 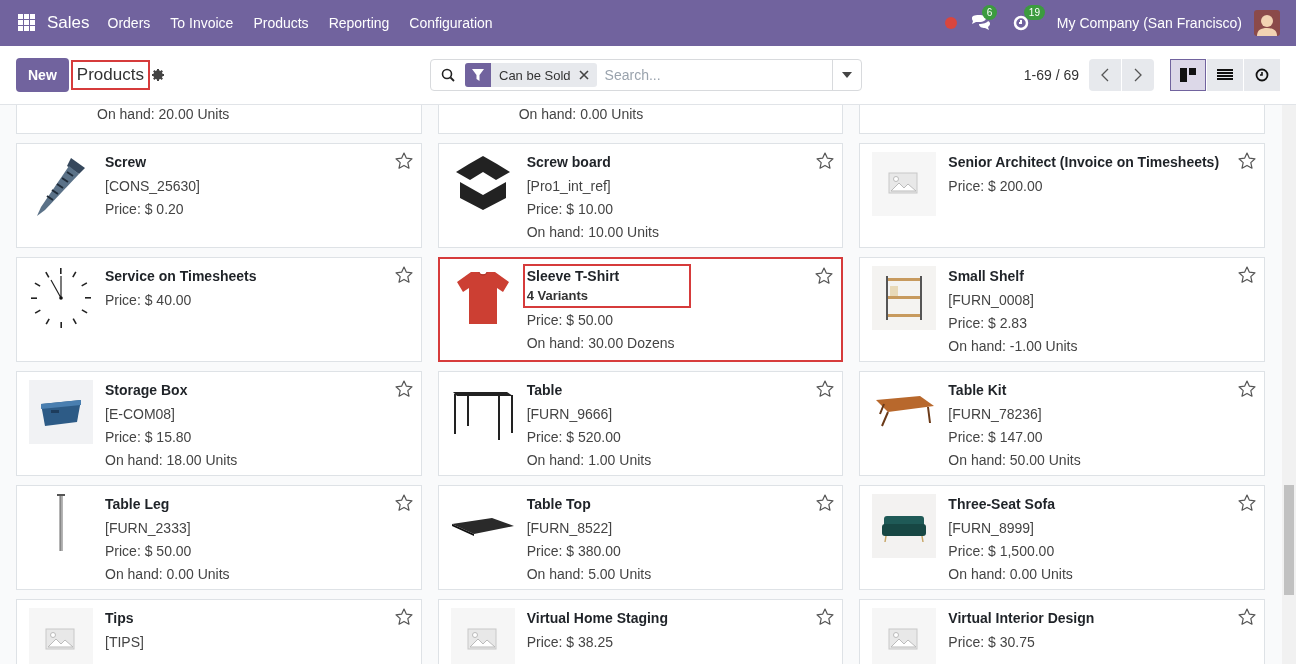 What do you see at coordinates (1002, 551) in the screenshot?
I see `price-text: Price: $ 1,500.00` at bounding box center [1002, 551].